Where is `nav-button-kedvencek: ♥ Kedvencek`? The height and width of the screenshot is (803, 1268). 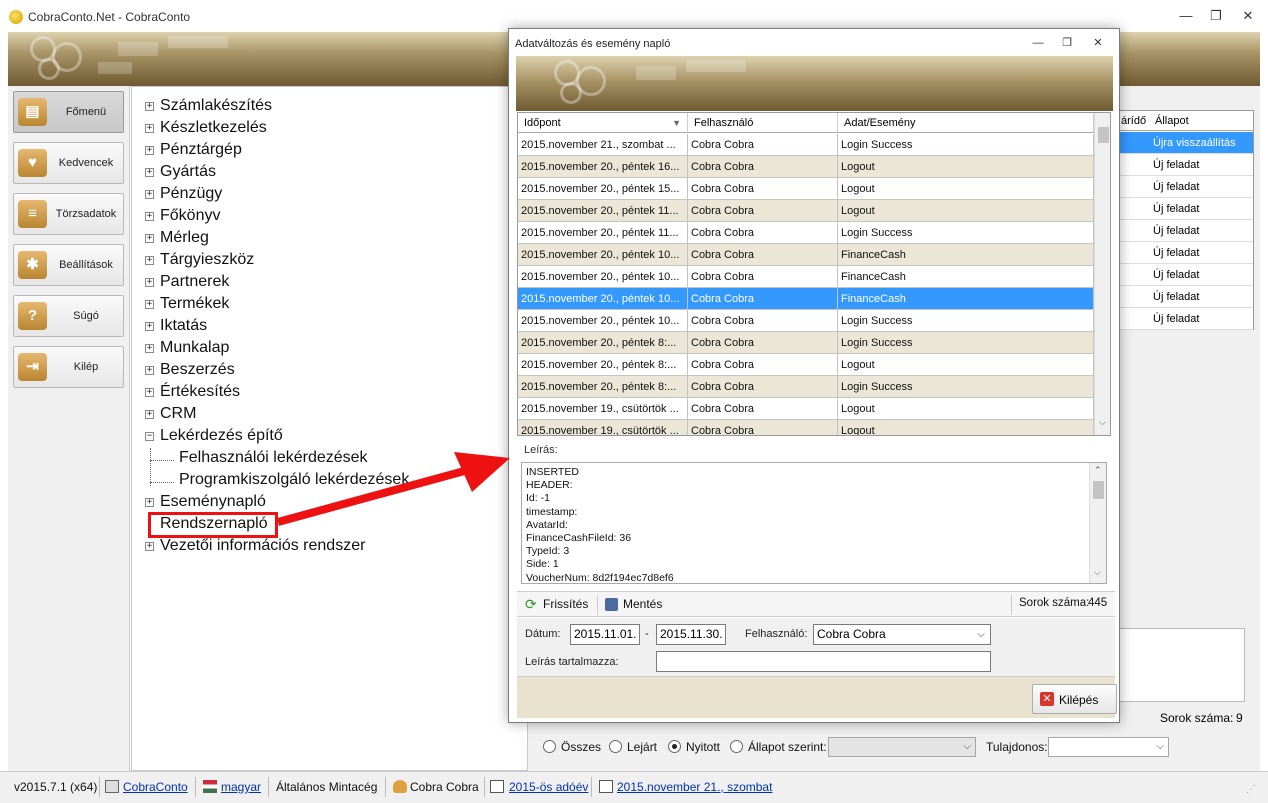
nav-button-kedvencek: ♥ Kedvencek is located at coordinates (68, 163).